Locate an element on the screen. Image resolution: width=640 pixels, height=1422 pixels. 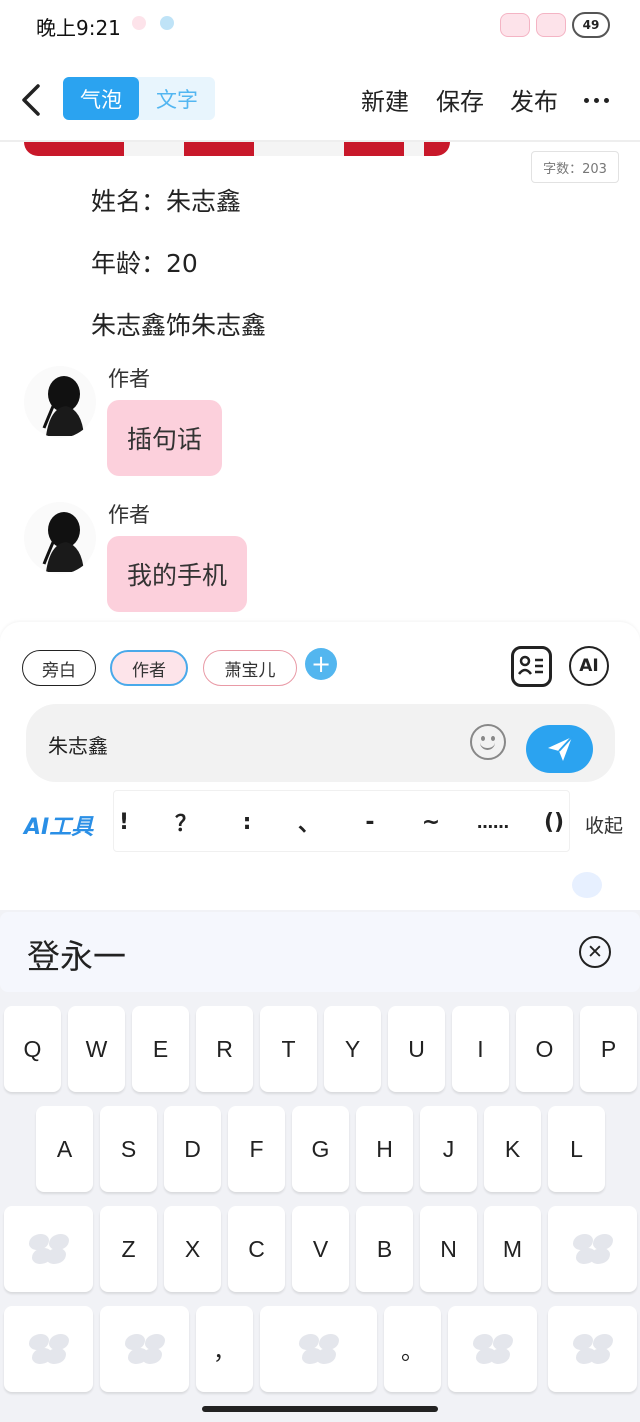
publish-button: 发布 is located at coordinates (534, 99).